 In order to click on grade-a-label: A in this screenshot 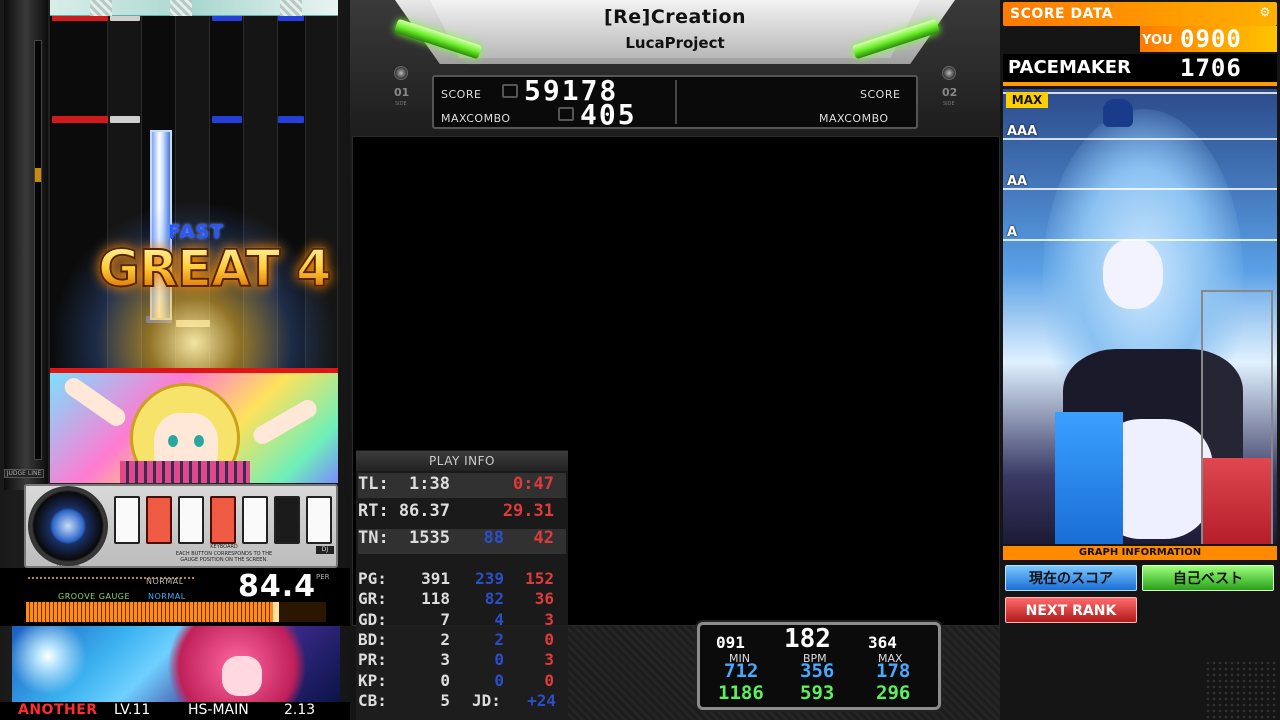, I will do `click(1012, 232)`.